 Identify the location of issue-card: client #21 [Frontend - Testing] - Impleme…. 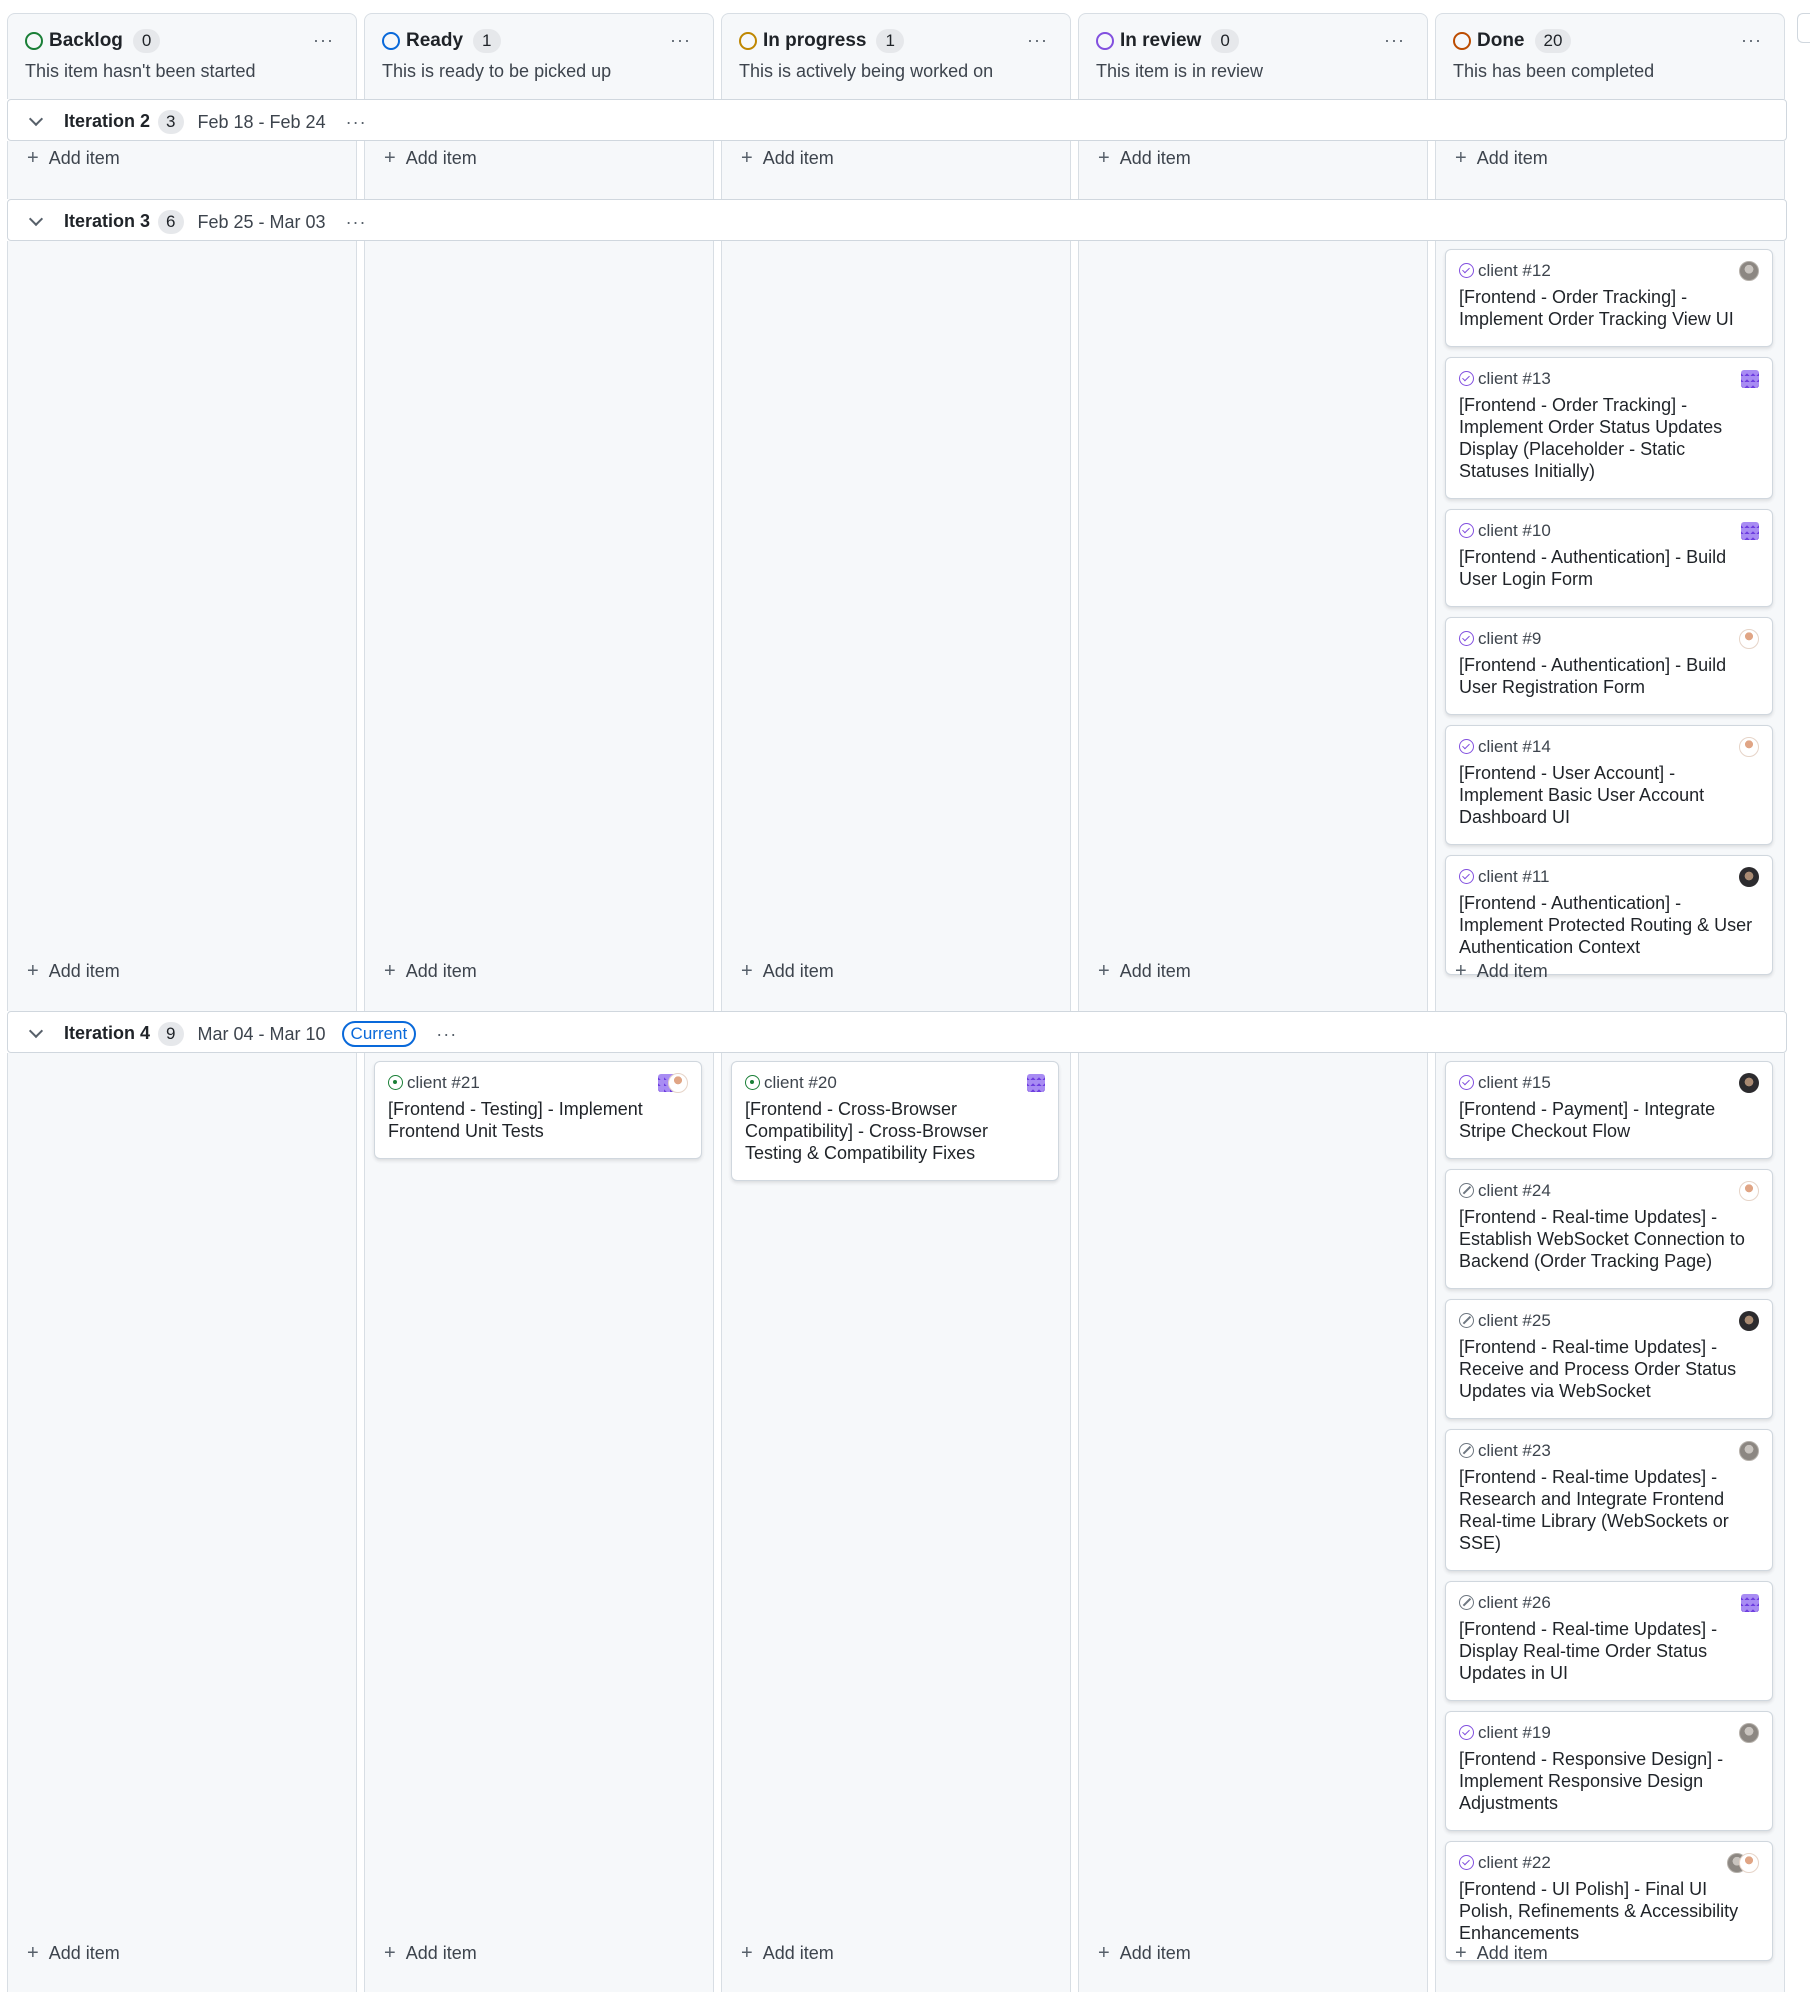
(538, 1110).